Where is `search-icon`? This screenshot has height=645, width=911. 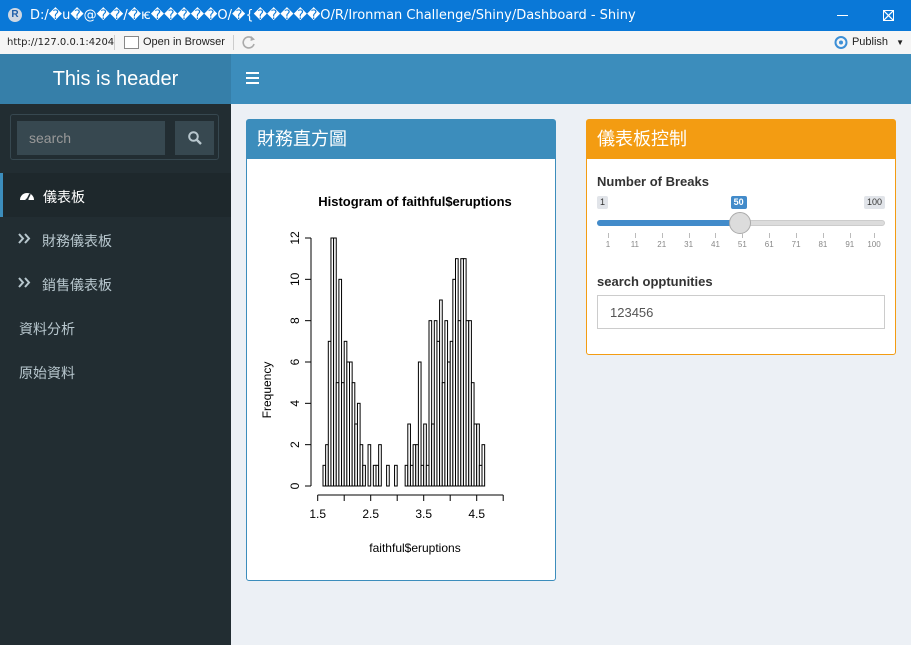 search-icon is located at coordinates (195, 138).